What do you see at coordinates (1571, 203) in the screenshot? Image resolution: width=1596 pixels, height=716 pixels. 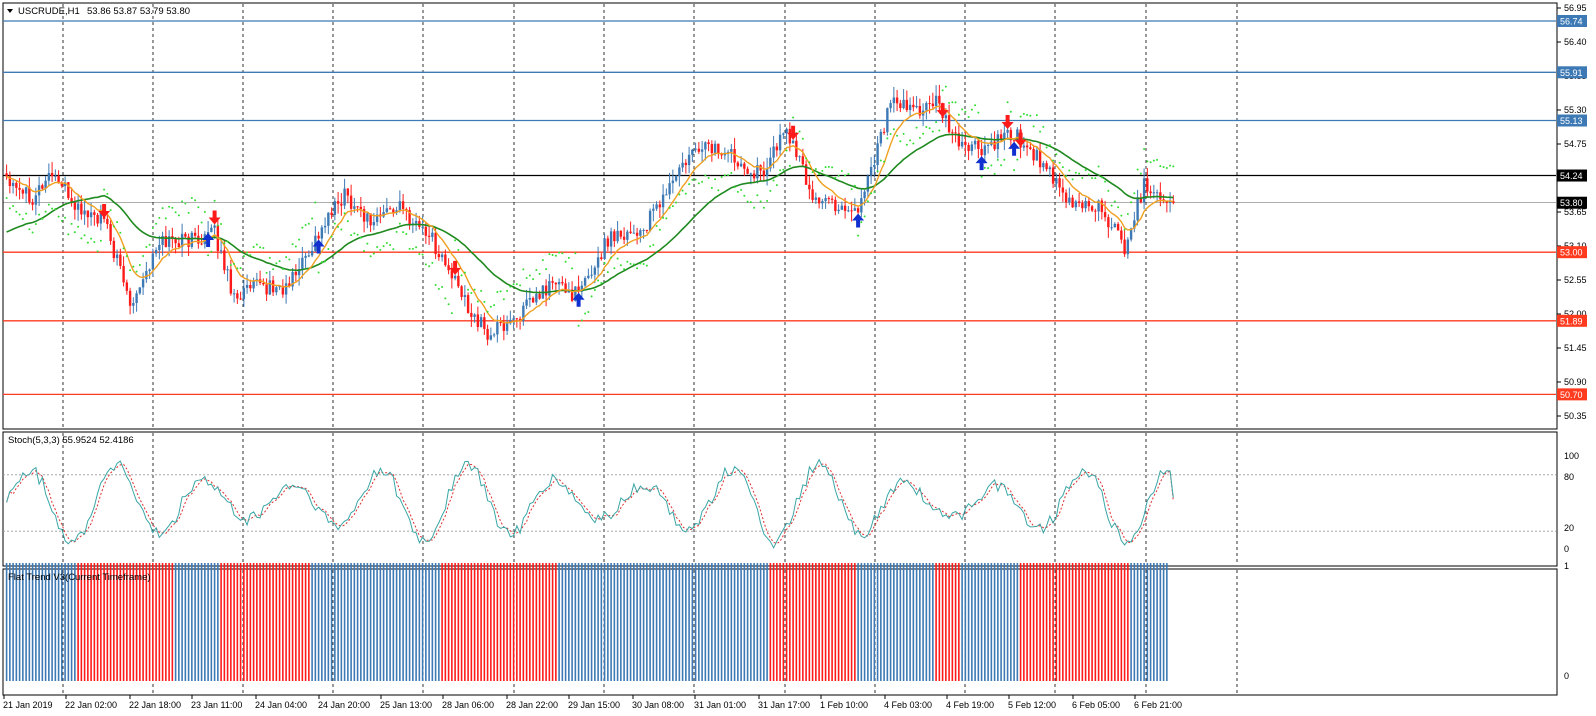 I see `level-tag-text: 53.80` at bounding box center [1571, 203].